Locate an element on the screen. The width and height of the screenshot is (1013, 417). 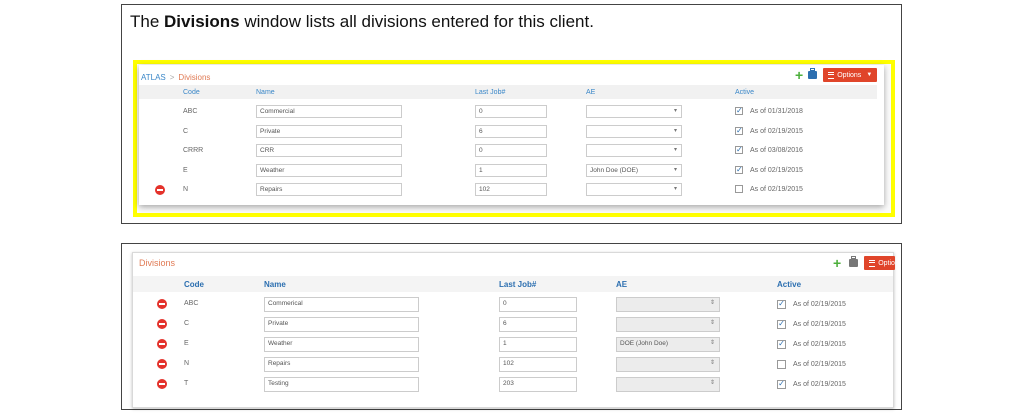
ae-select: DOE (John Doe) ⇕ is located at coordinates (668, 344).